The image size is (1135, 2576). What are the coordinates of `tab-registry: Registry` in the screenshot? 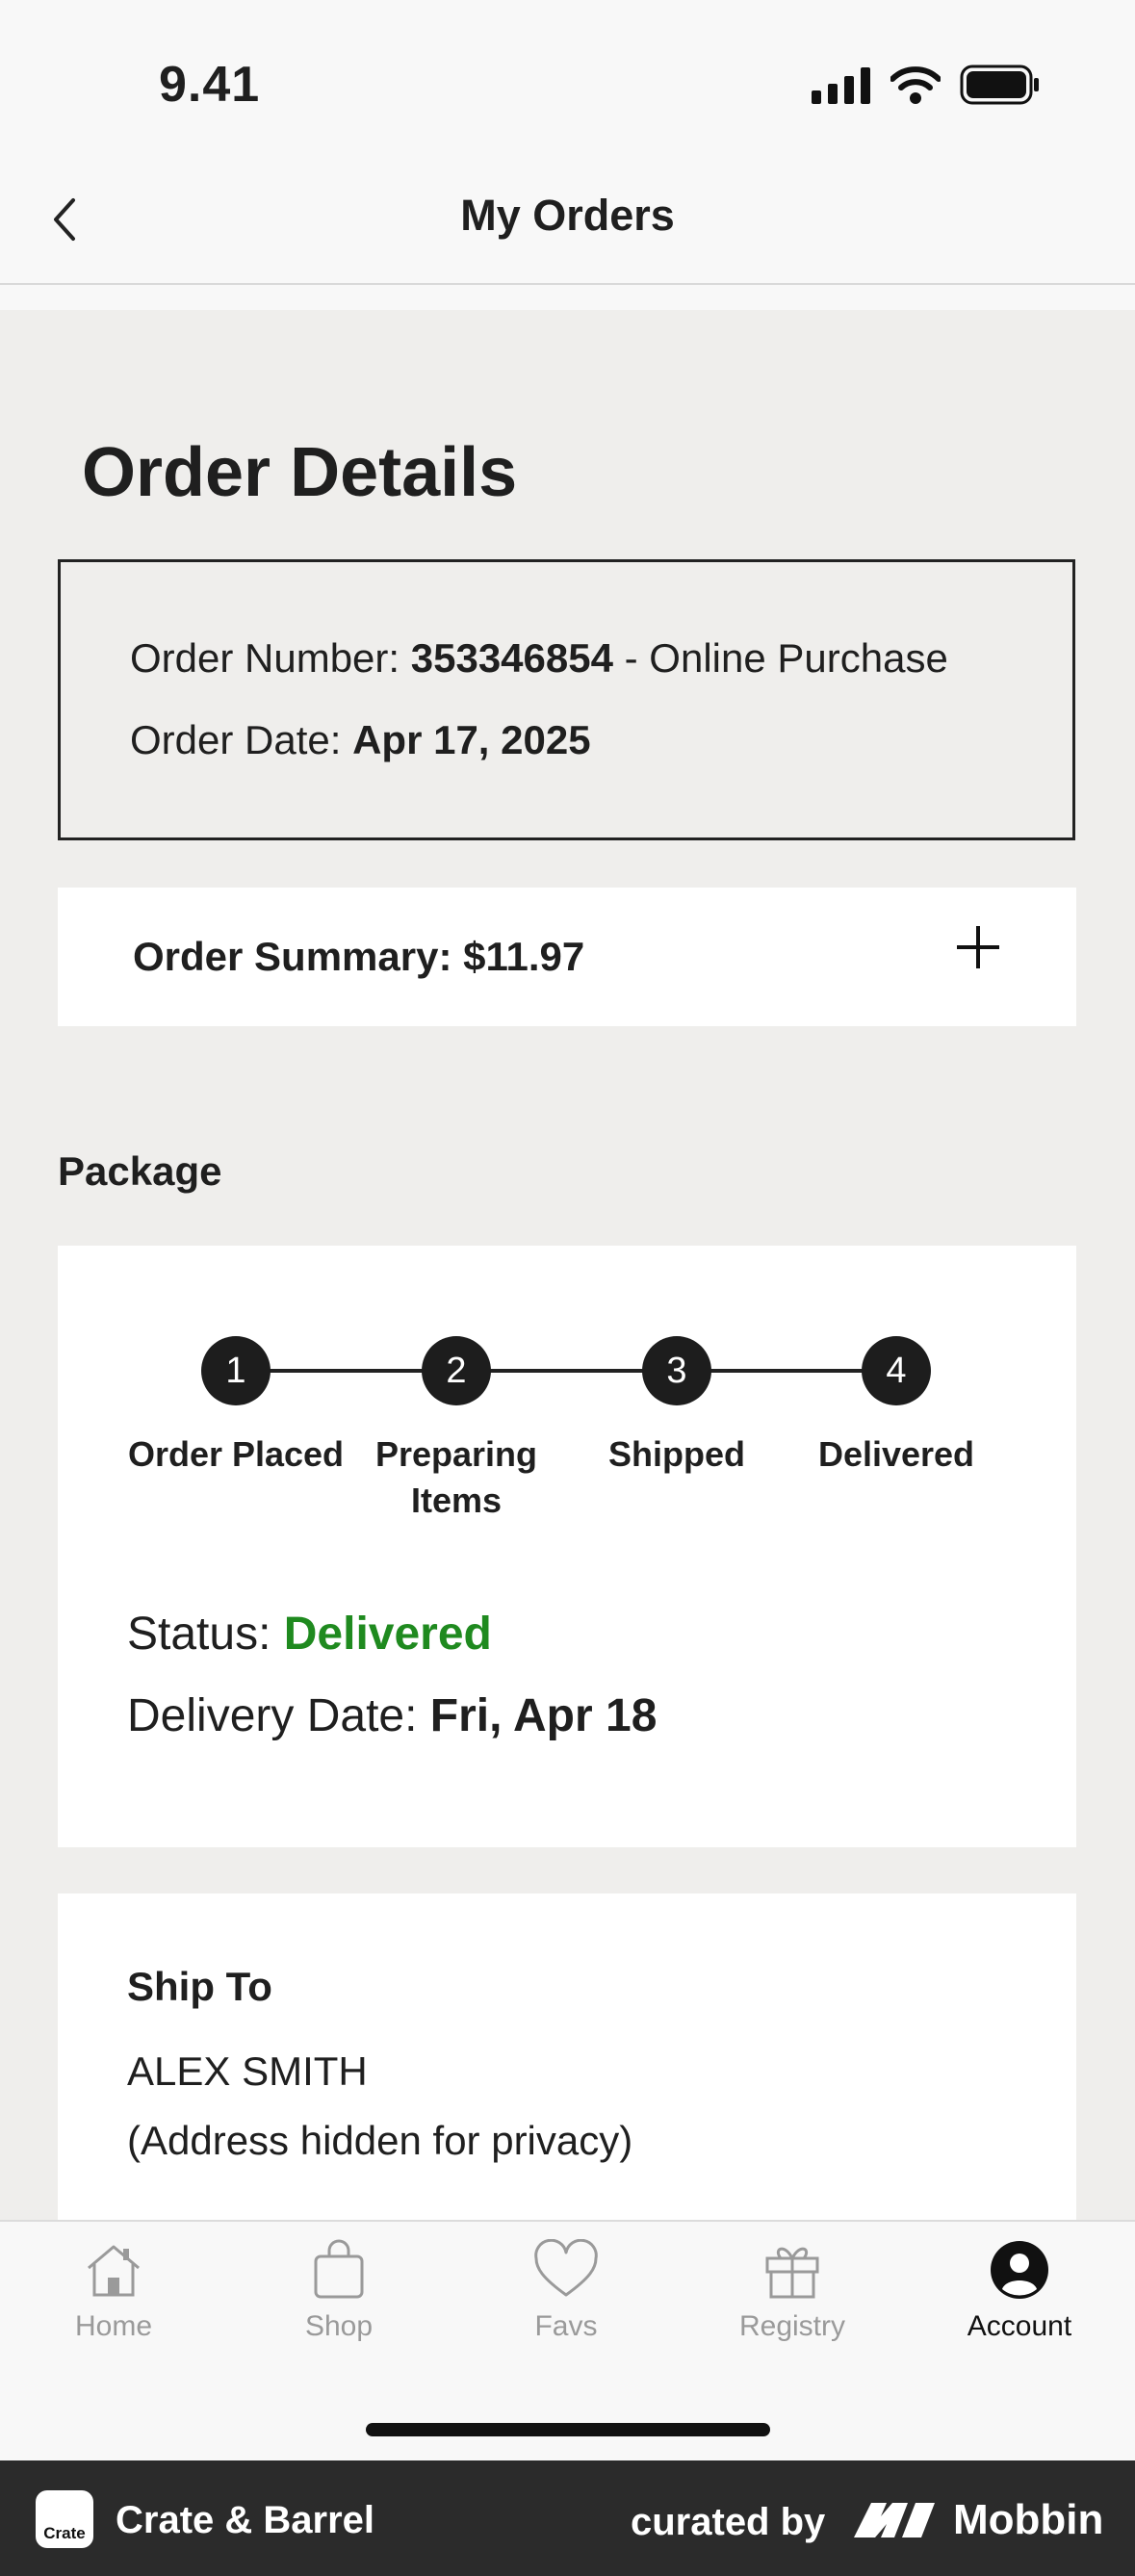 It's located at (792, 2301).